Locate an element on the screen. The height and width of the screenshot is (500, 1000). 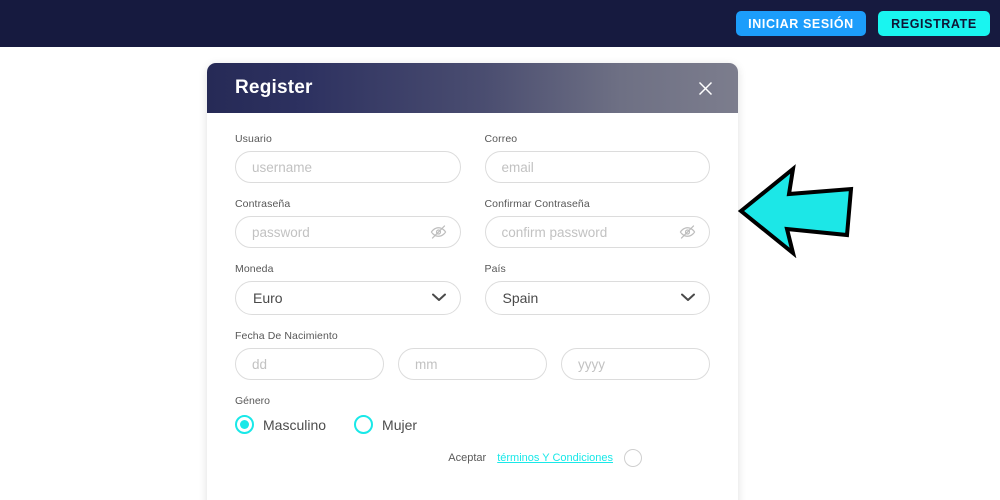
row-user-email: Usuario Correo is located at coordinates (472, 165).